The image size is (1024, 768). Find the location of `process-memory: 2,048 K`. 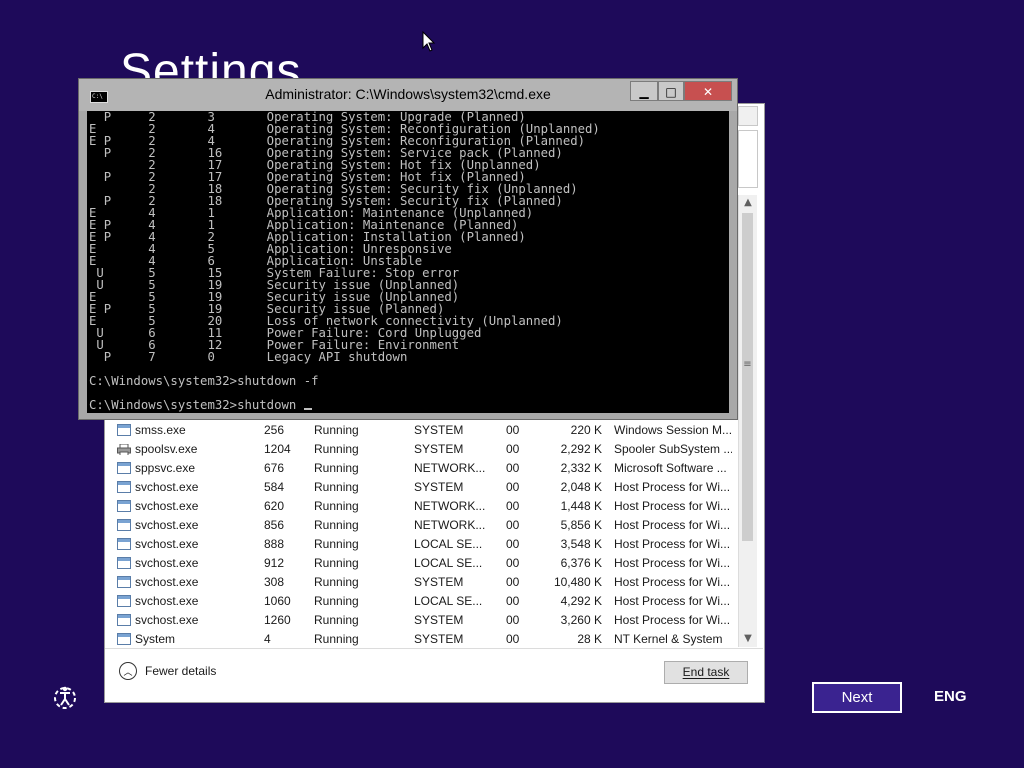

process-memory: 2,048 K is located at coordinates (581, 487).